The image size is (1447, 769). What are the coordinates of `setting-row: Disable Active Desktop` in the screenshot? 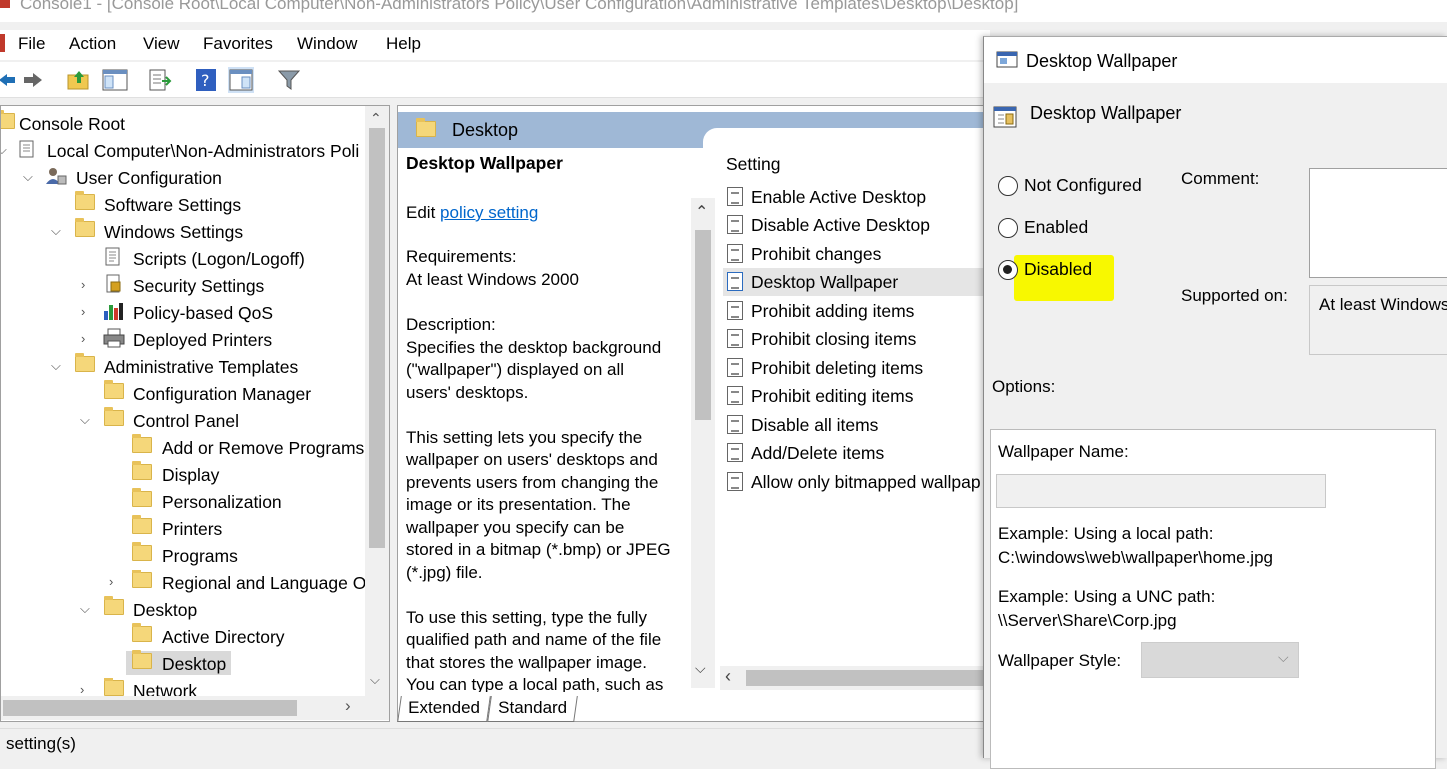 It's located at (859, 225).